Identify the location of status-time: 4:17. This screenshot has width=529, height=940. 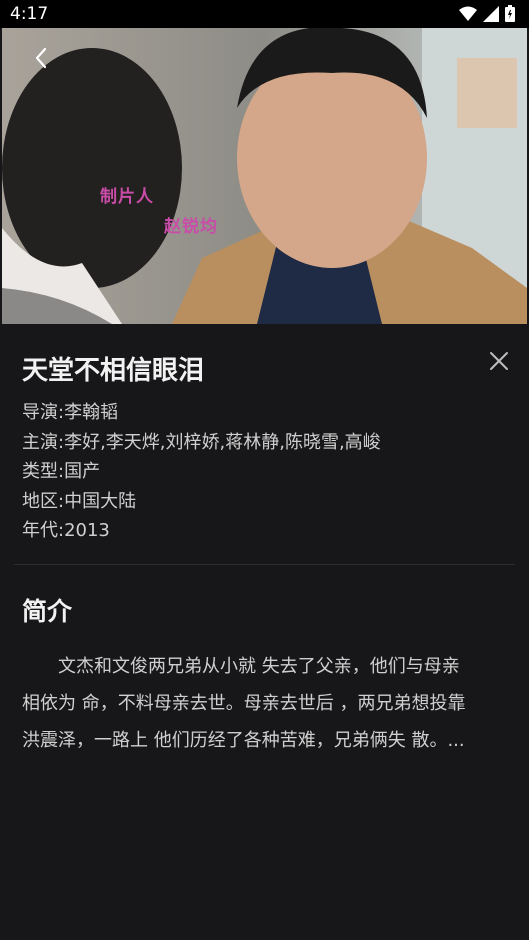
(29, 14).